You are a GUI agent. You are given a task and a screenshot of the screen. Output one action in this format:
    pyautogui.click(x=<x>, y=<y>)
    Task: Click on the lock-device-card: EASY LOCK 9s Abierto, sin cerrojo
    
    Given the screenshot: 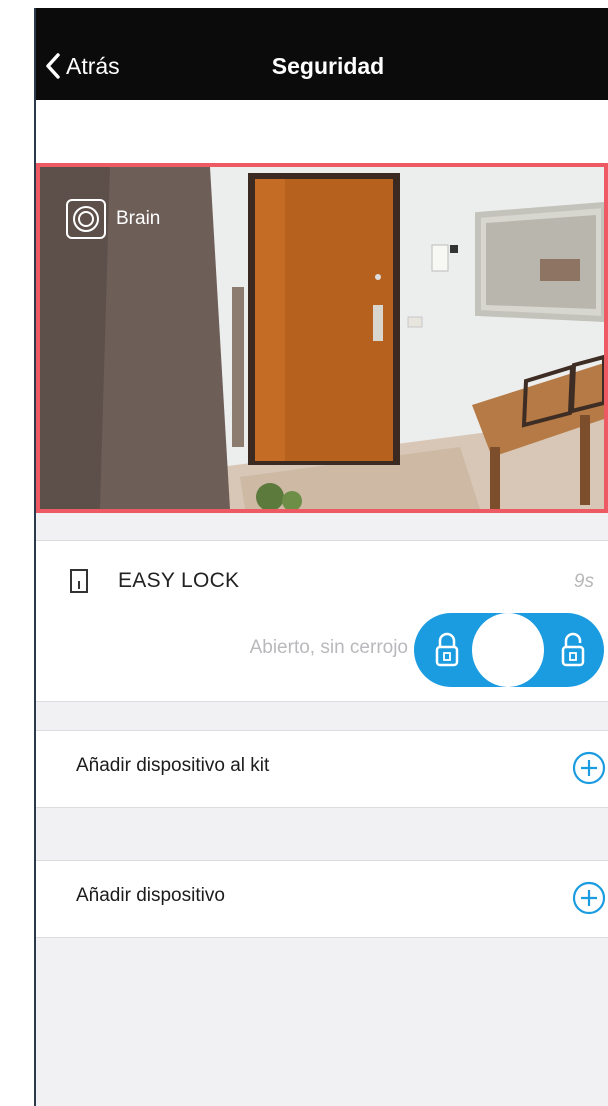 What is the action you would take?
    pyautogui.click(x=322, y=621)
    